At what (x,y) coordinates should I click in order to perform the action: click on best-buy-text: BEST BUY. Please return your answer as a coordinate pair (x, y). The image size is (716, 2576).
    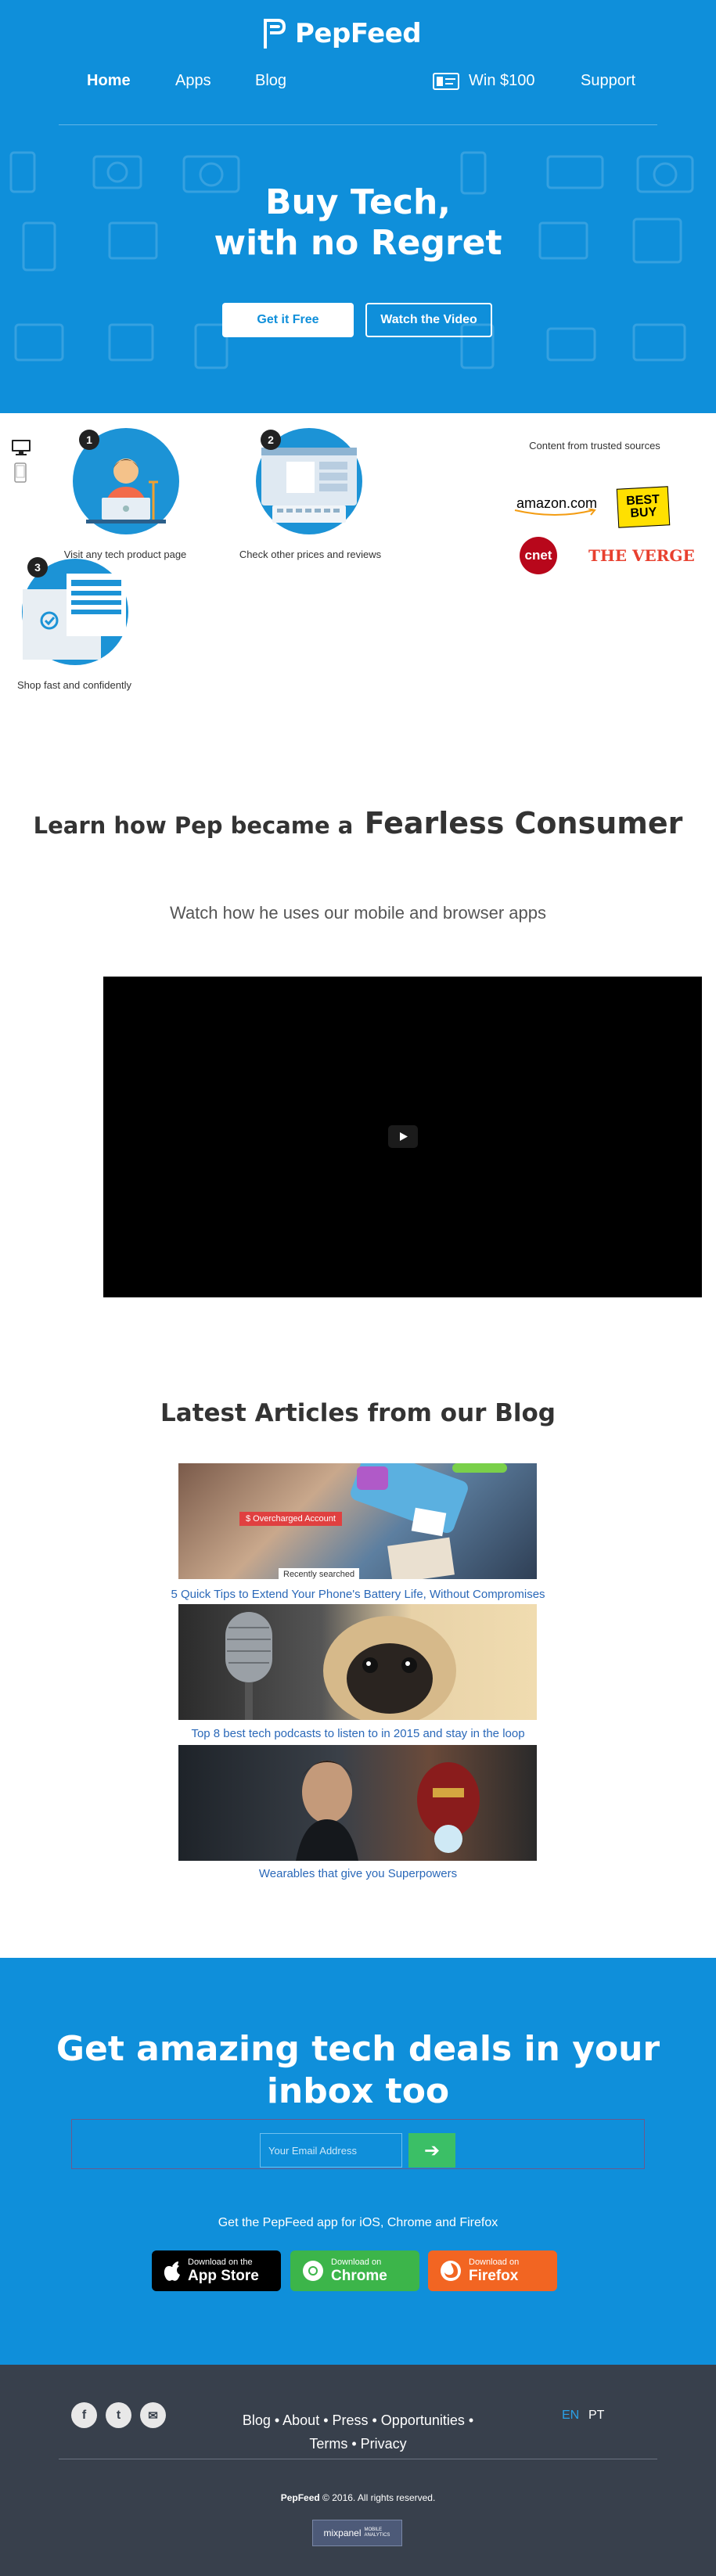
    Looking at the image, I should click on (642, 506).